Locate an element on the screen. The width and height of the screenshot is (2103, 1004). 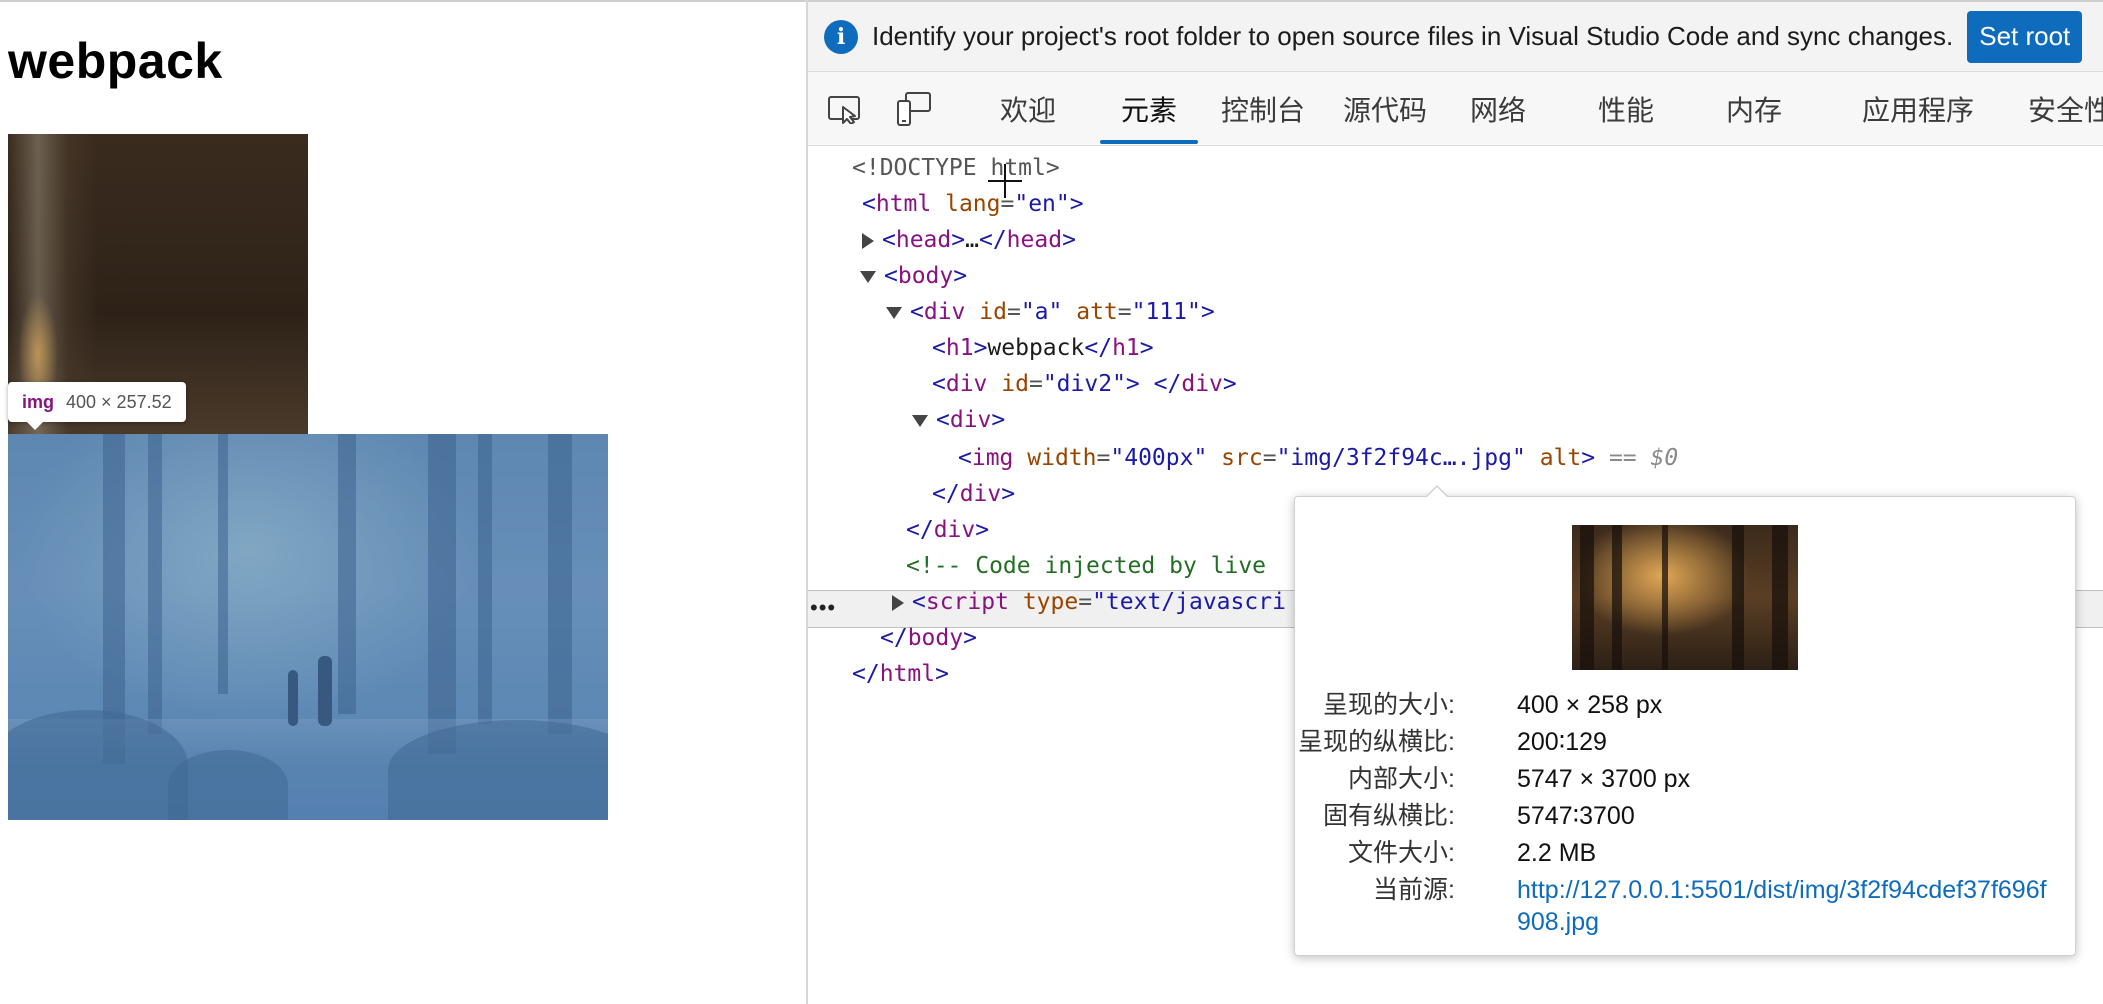
dom-html-open: <html lang="en"> is located at coordinates (973, 204).